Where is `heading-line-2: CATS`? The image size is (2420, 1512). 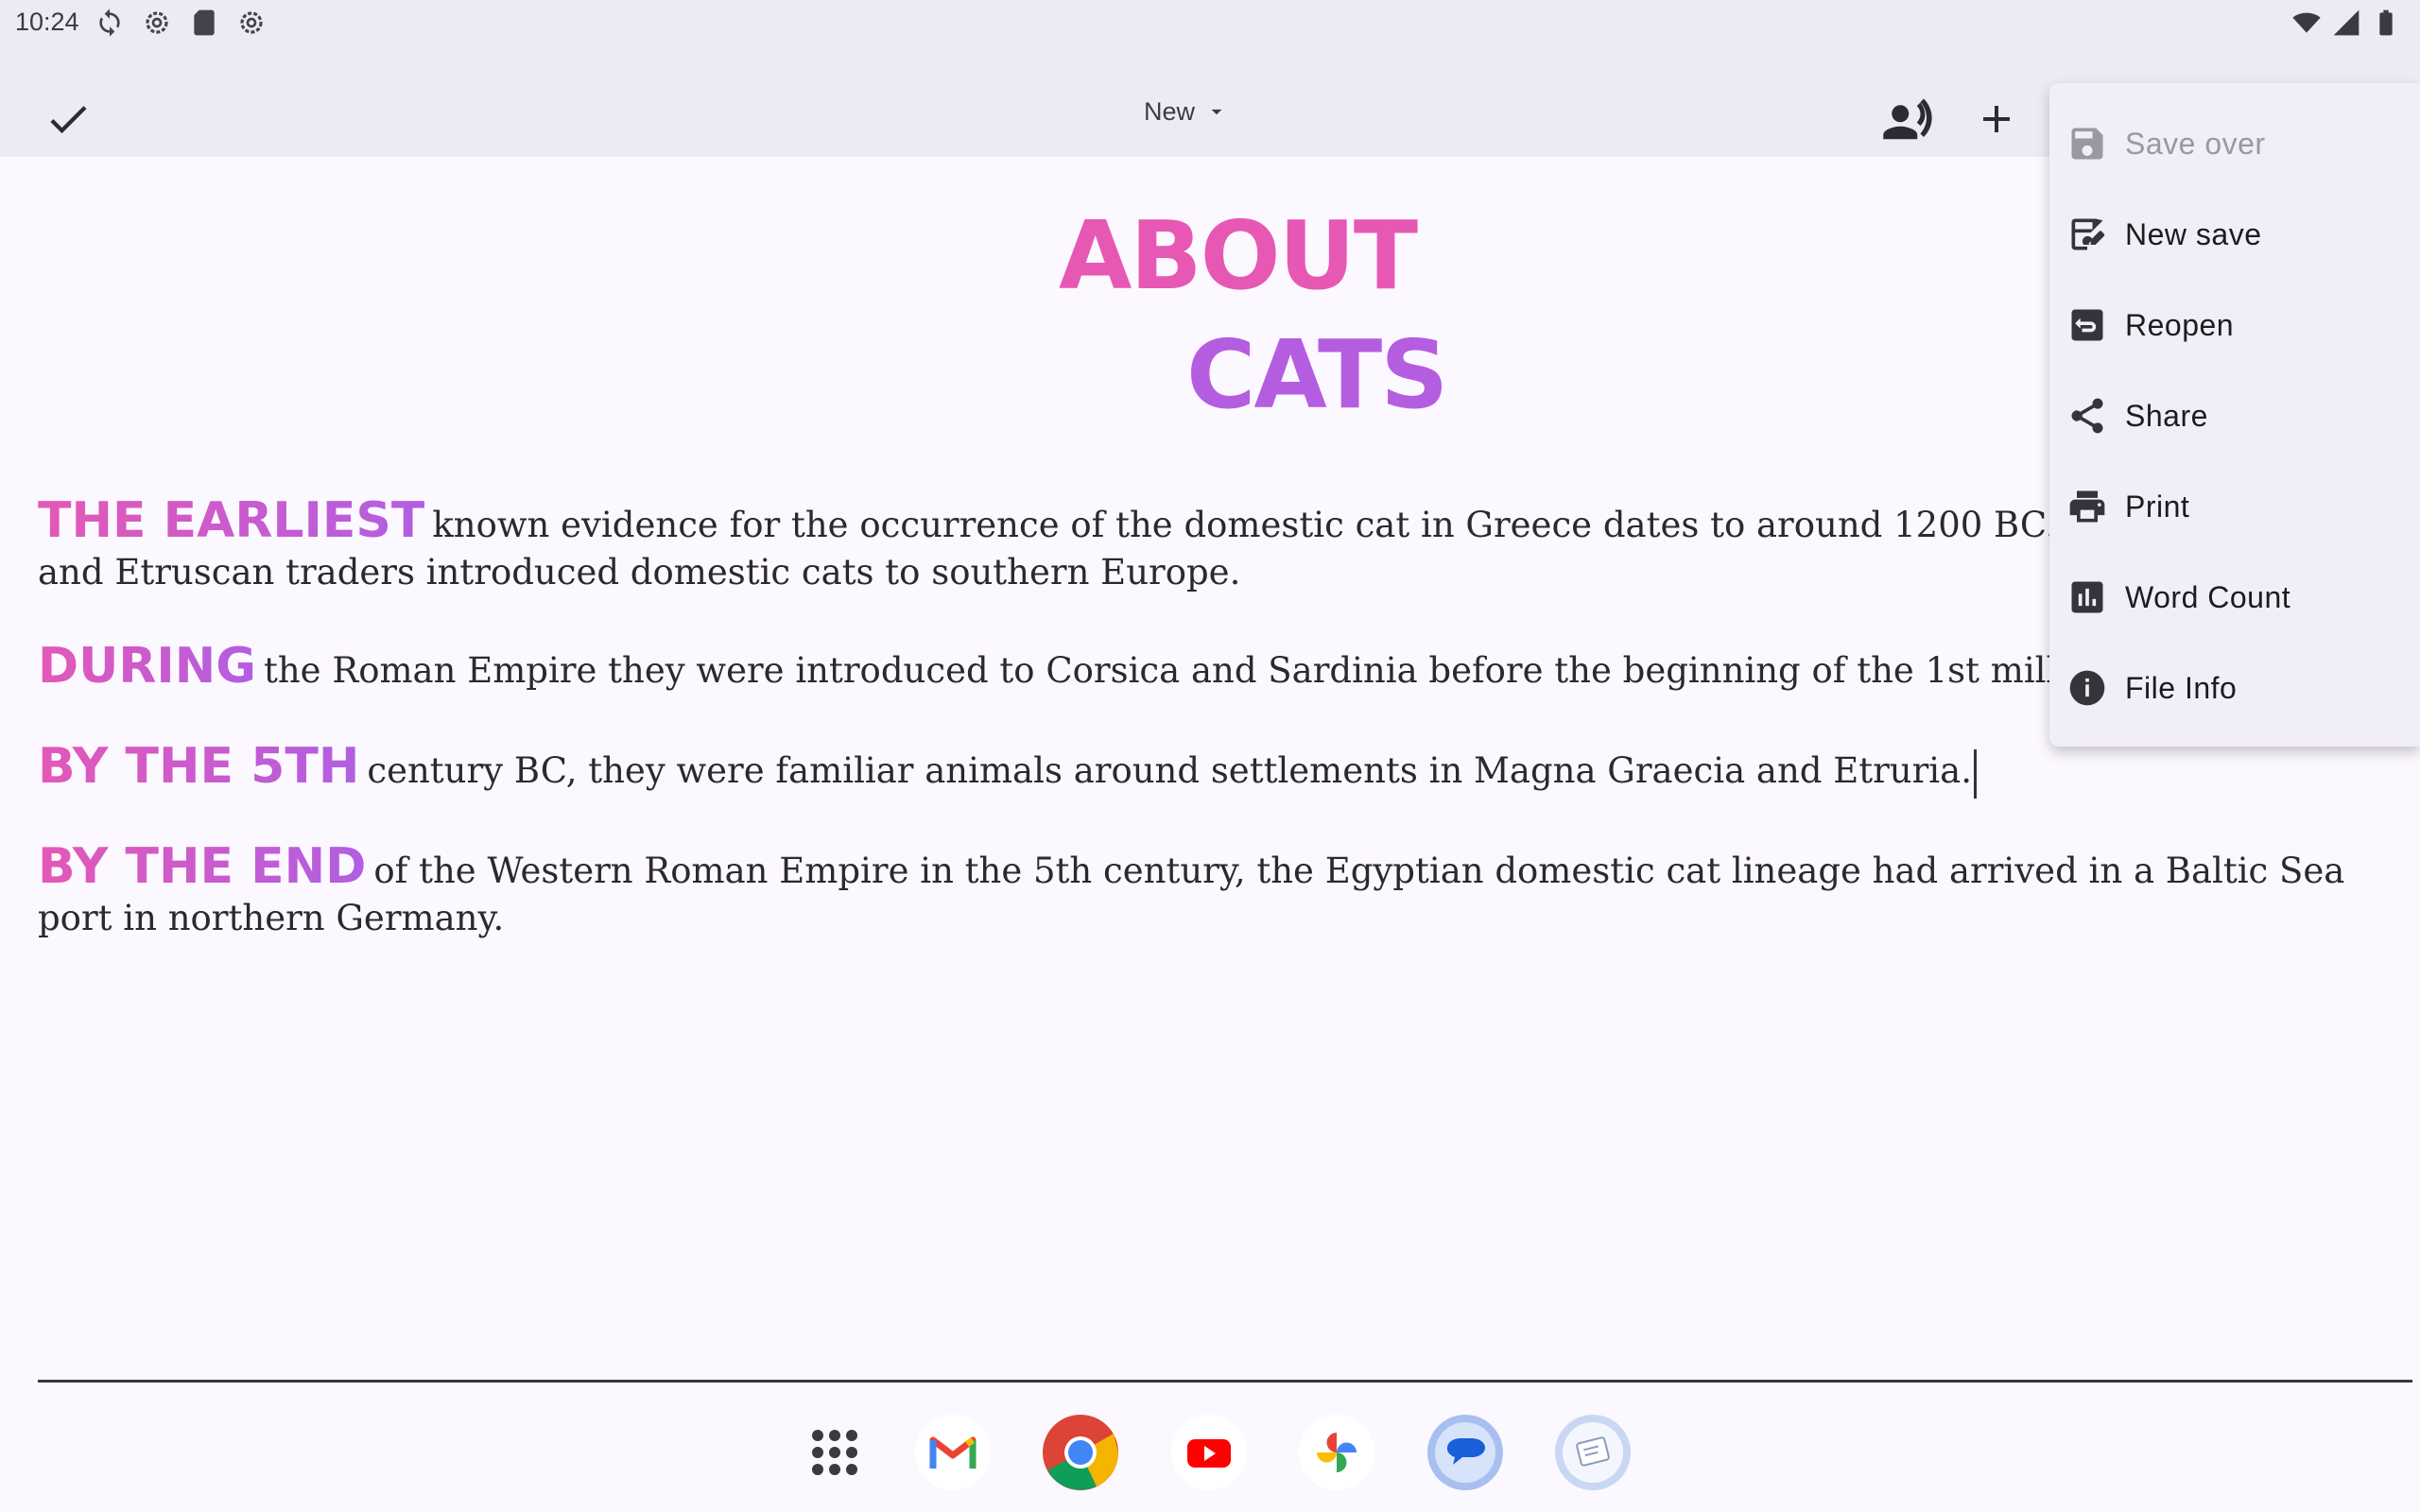 heading-line-2: CATS is located at coordinates (1317, 374).